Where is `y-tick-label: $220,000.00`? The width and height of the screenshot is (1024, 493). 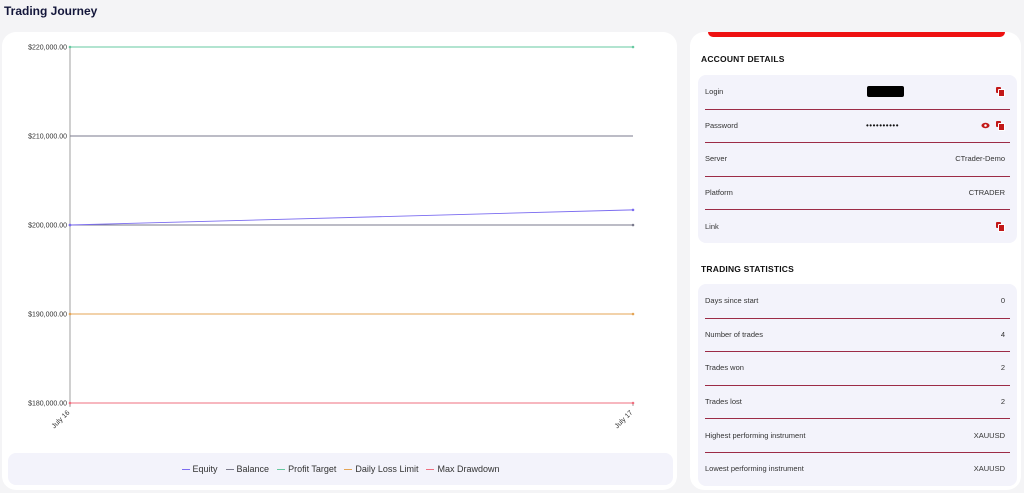 y-tick-label: $220,000.00 is located at coordinates (47, 48).